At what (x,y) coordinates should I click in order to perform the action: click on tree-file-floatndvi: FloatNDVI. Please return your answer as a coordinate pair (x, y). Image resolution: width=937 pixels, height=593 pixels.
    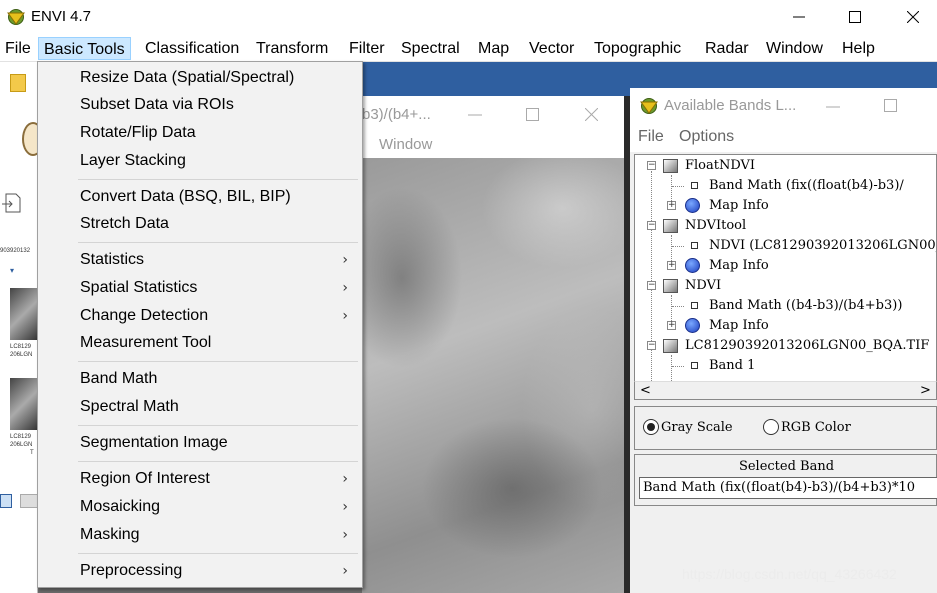
    Looking at the image, I should click on (720, 166).